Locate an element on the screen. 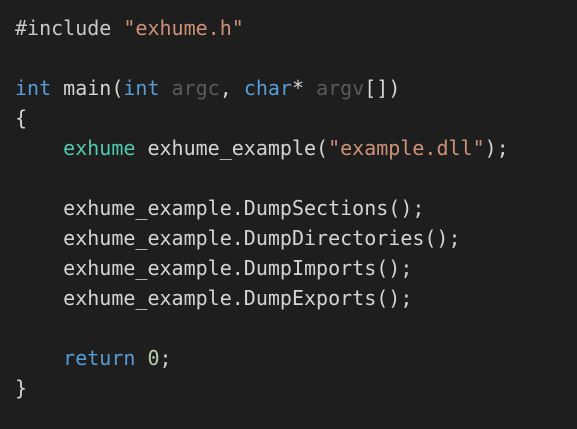  code-token: []) is located at coordinates (382, 88).